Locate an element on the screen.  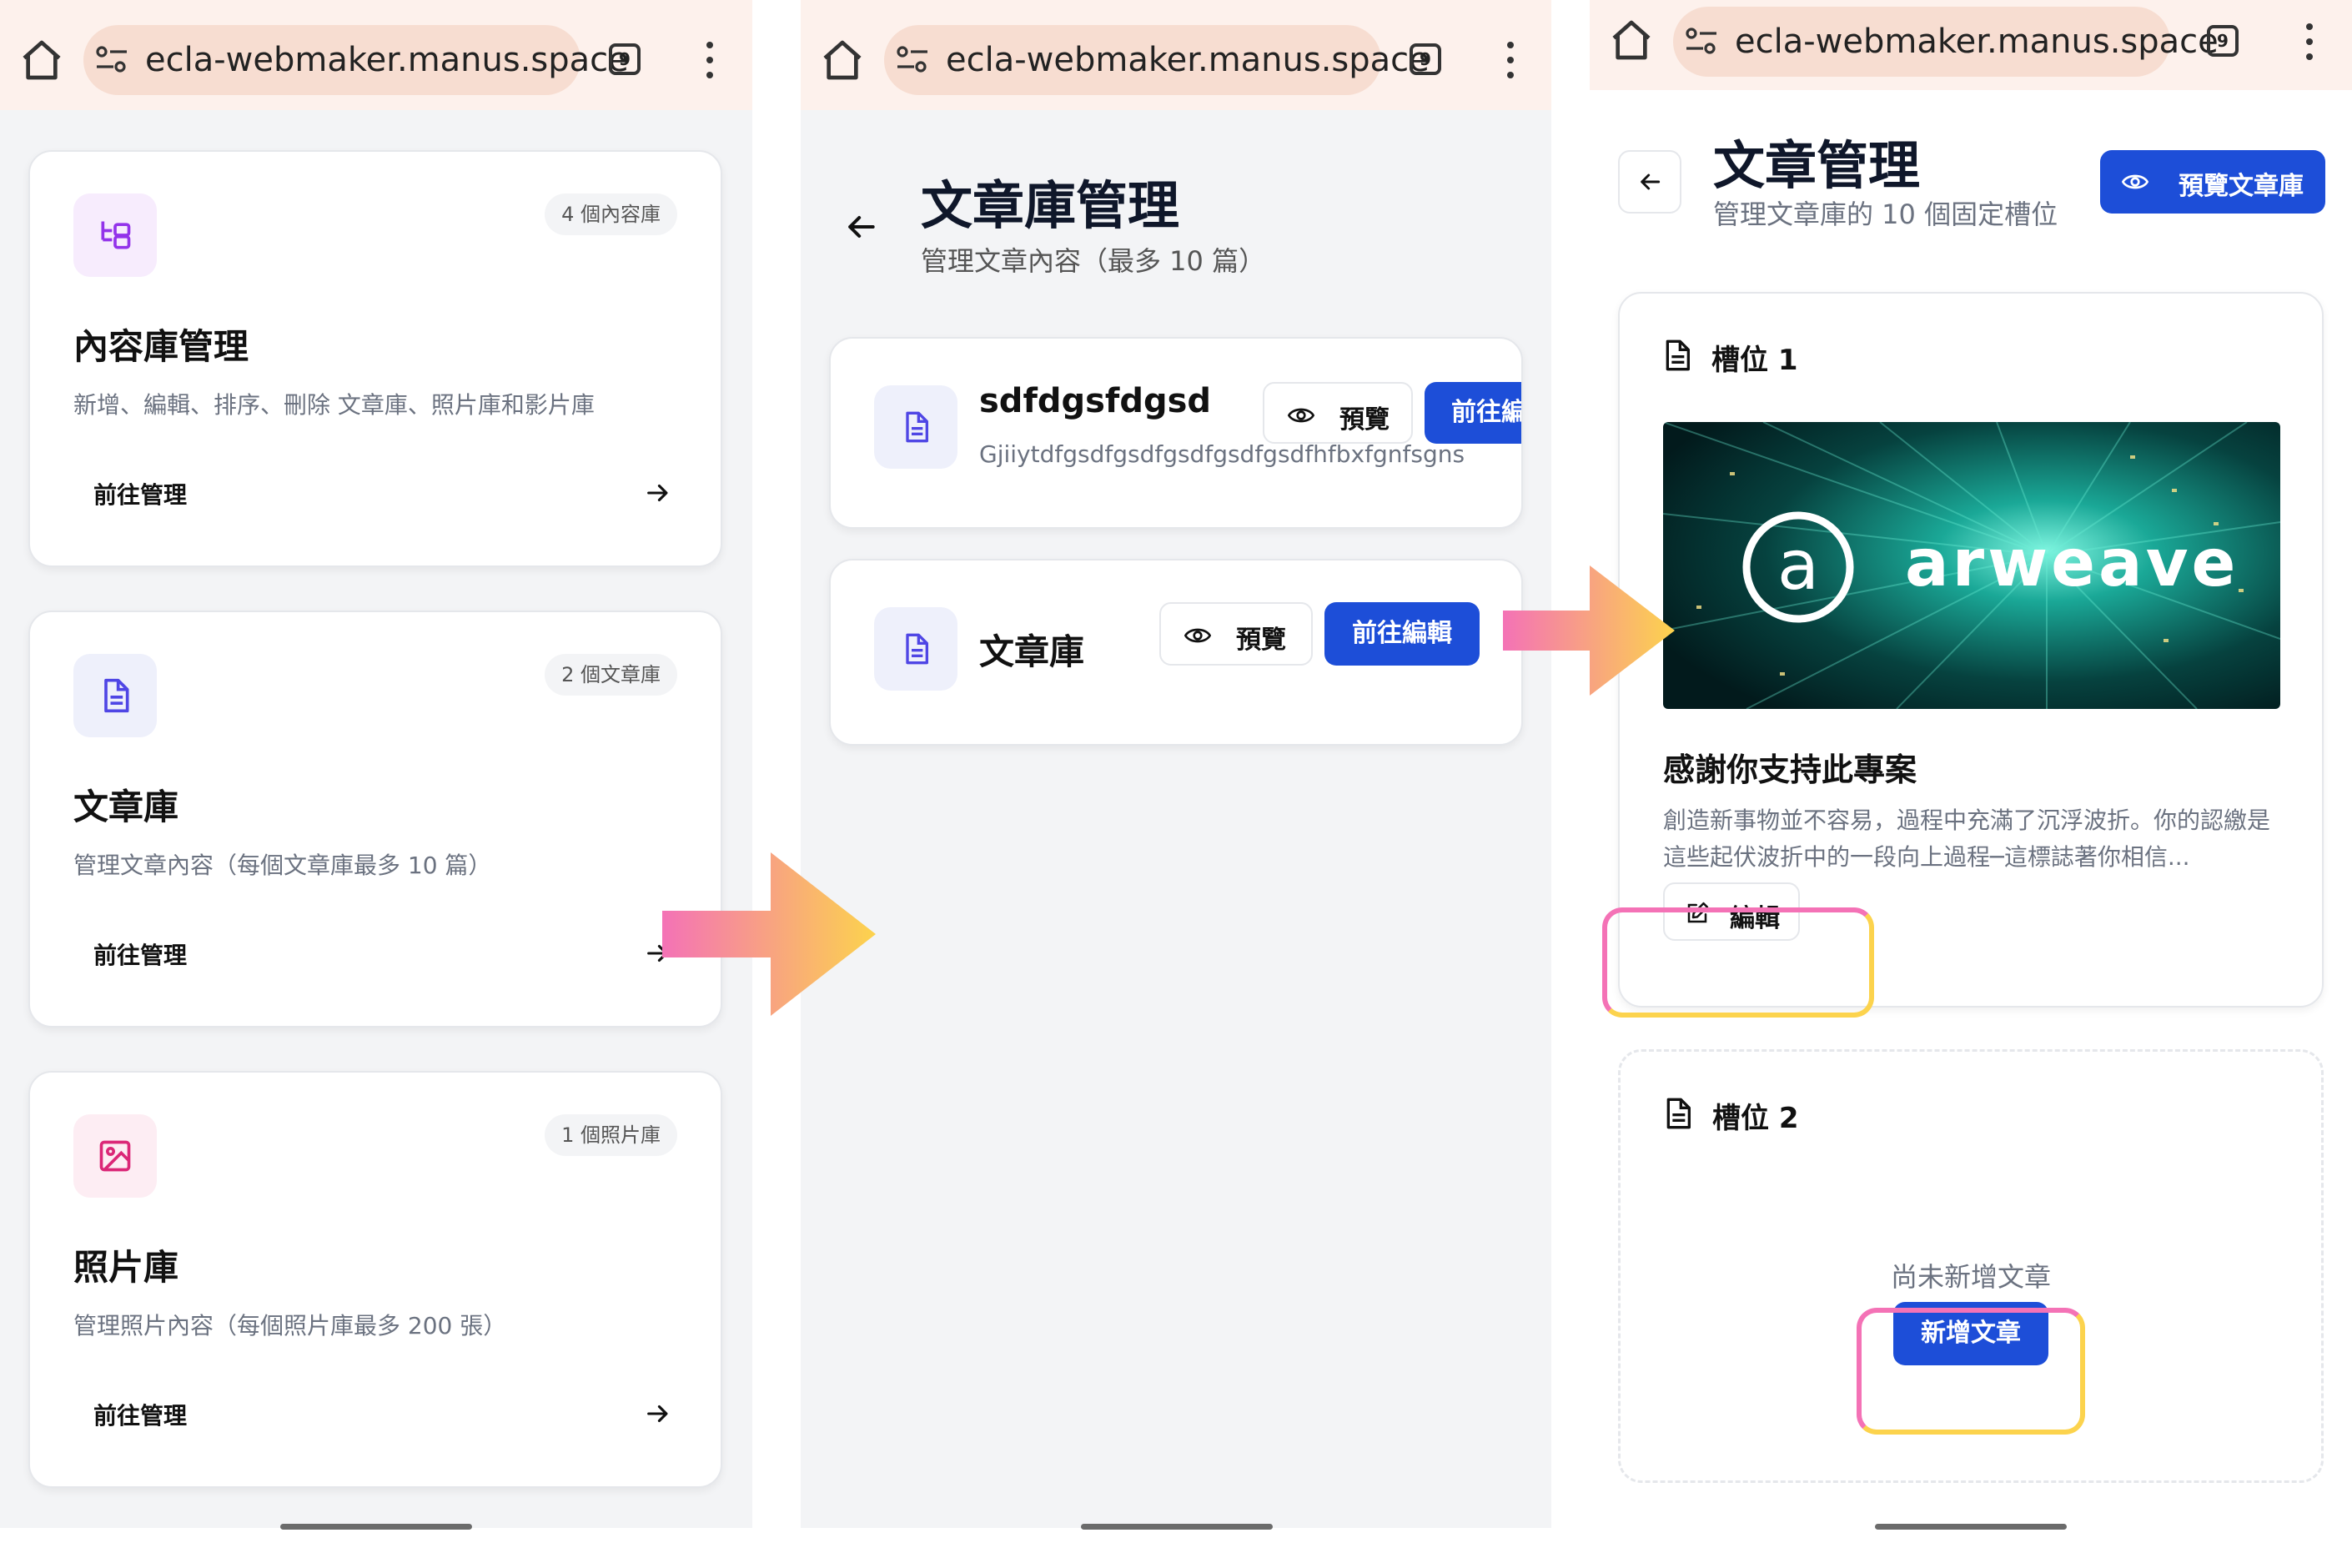
folder-tree-icon is located at coordinates (116, 235).